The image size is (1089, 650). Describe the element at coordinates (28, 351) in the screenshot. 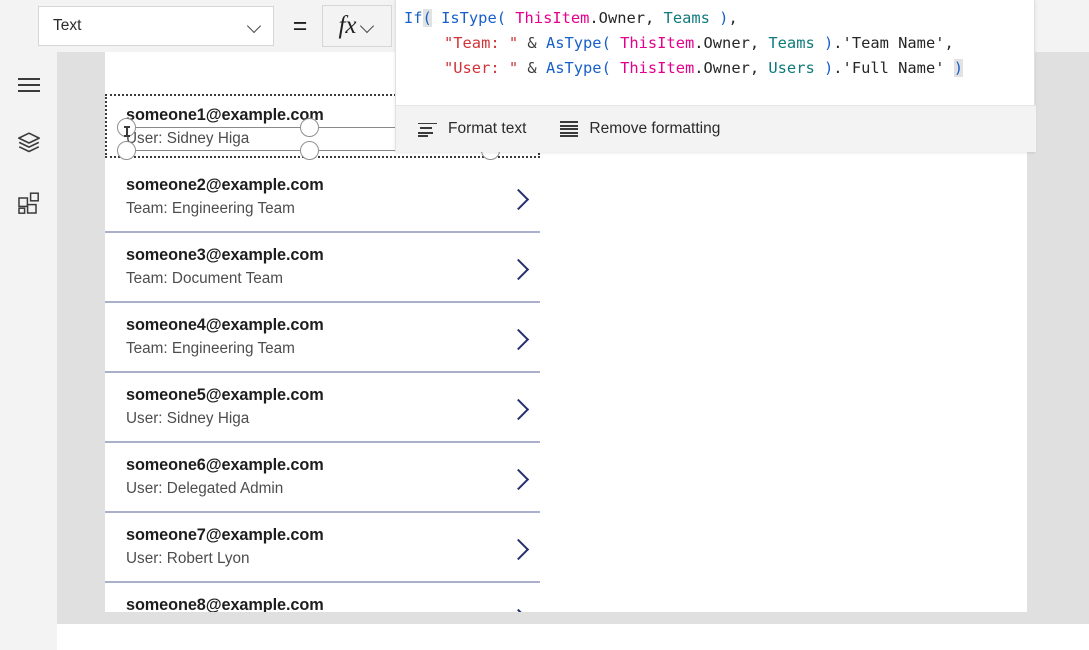

I see `left-rail` at that location.